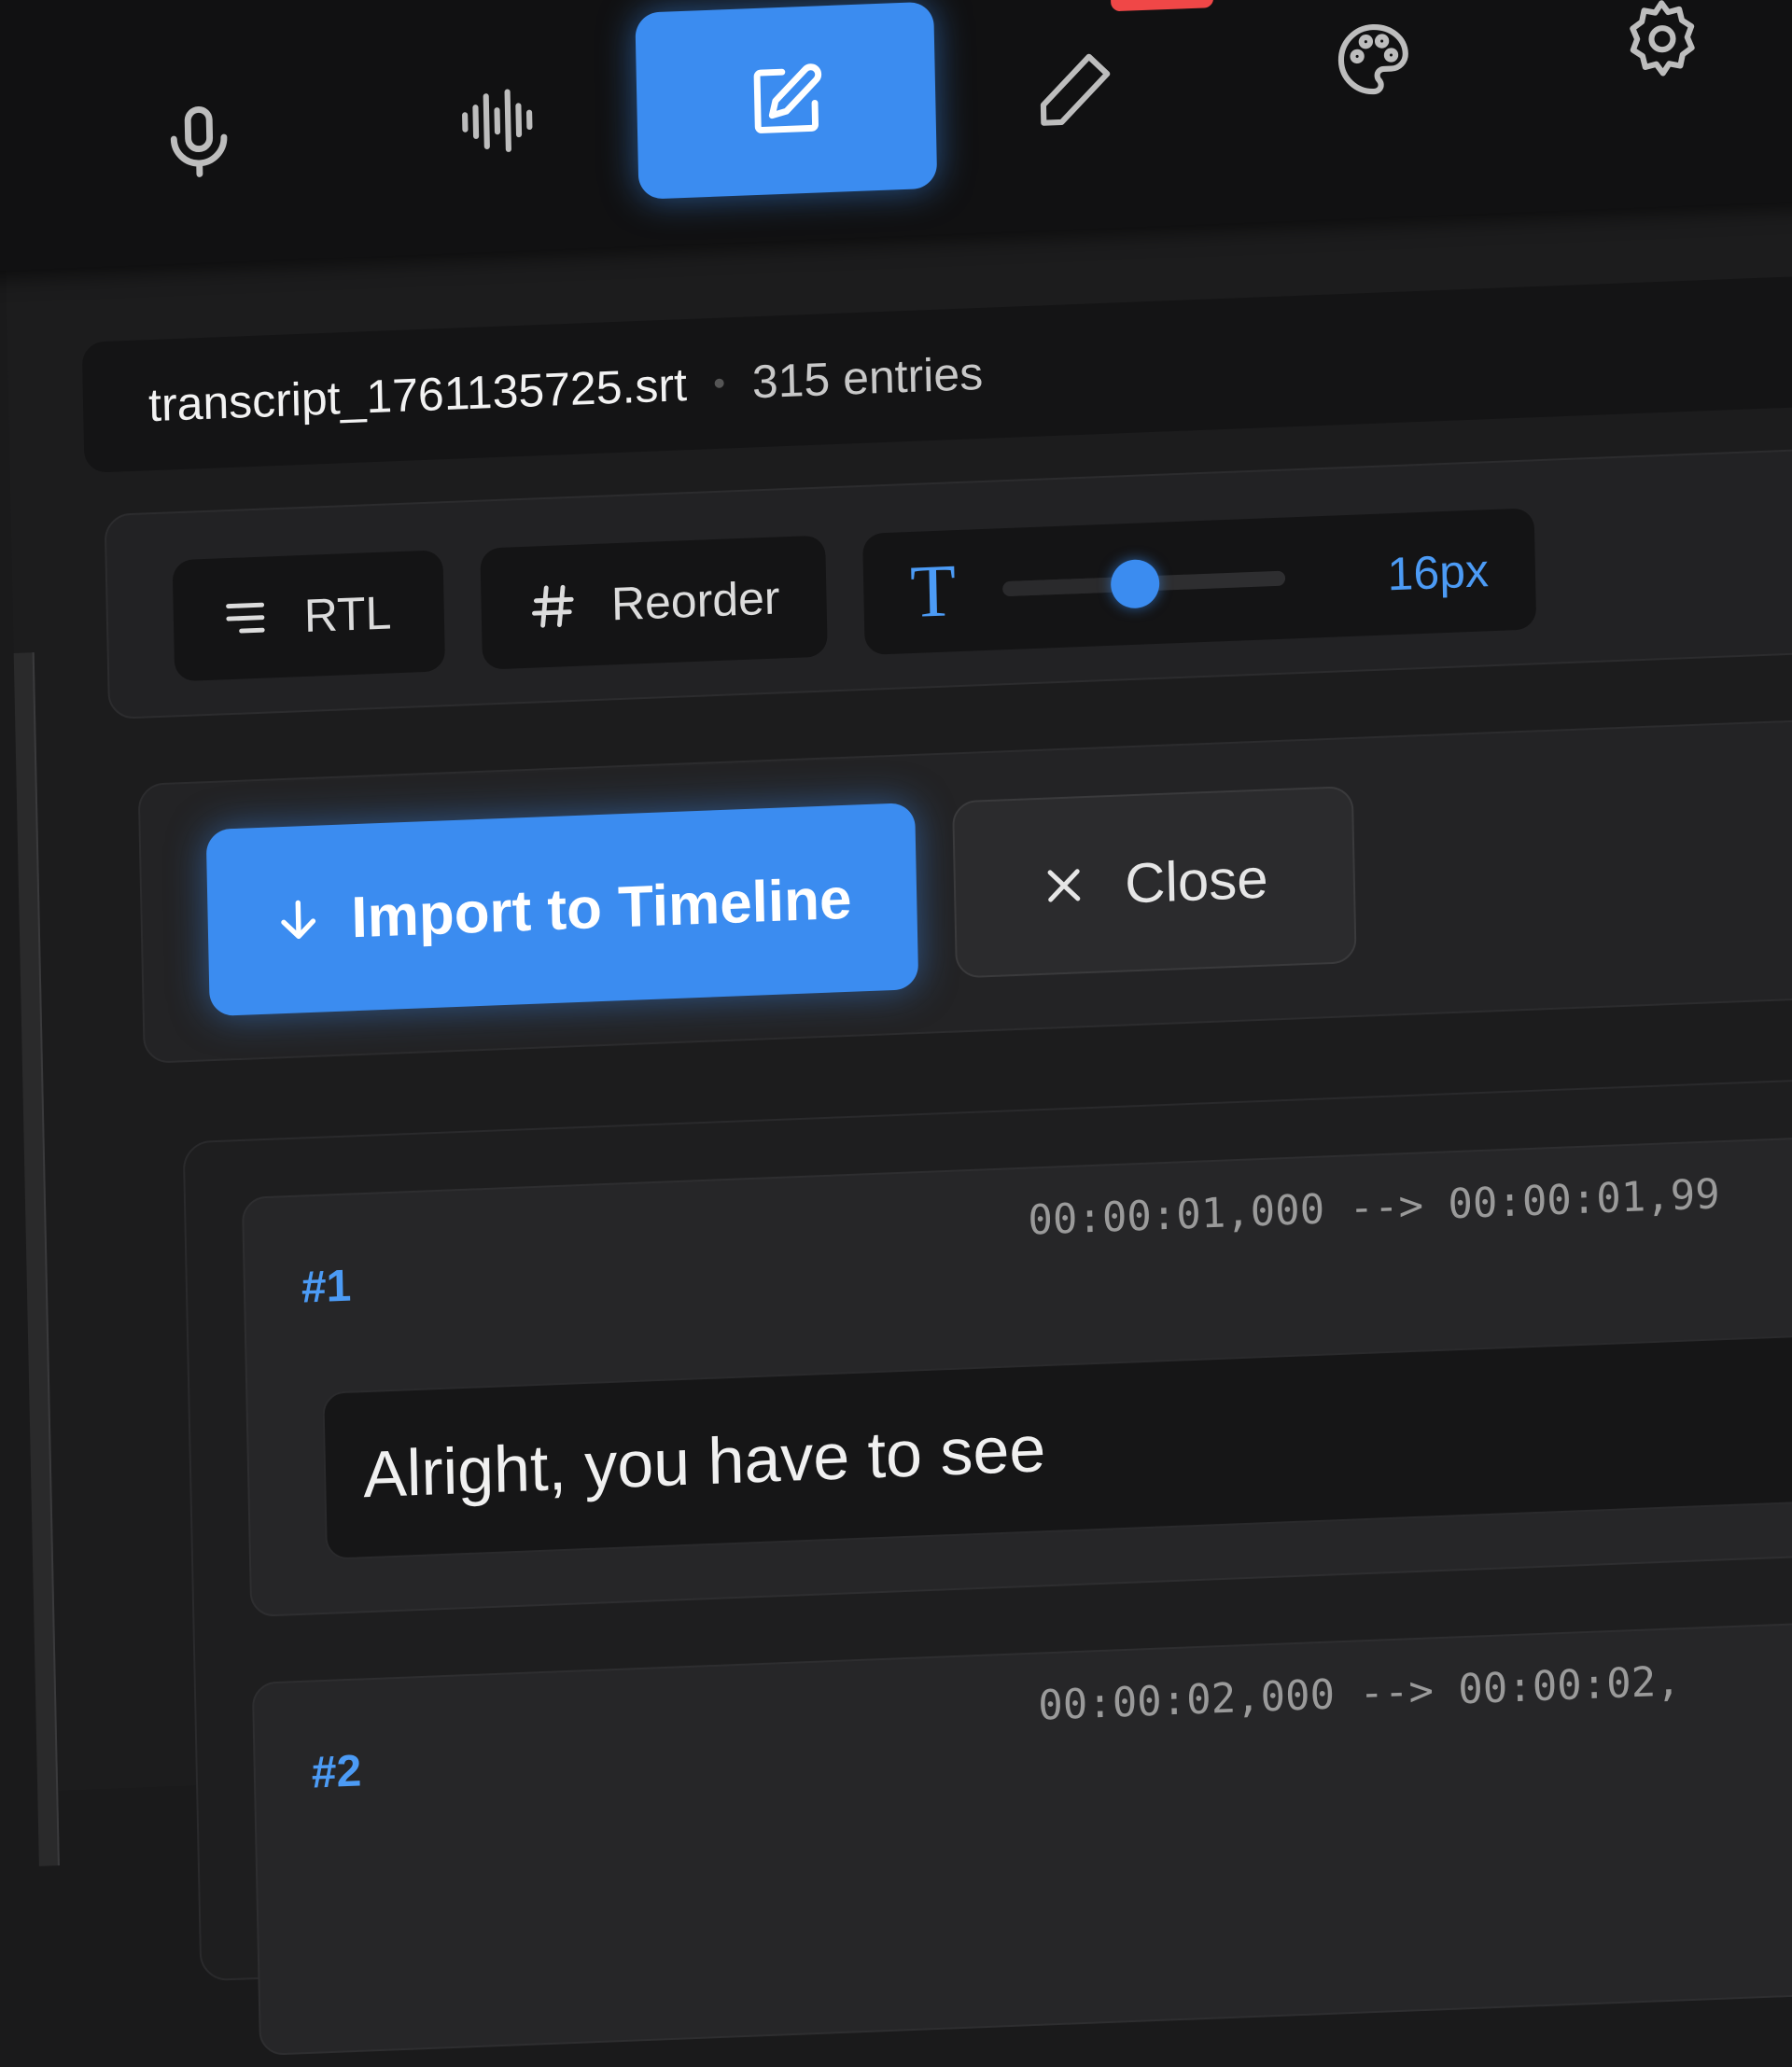 This screenshot has width=1792, height=2067. I want to click on slider-thumb, so click(1135, 583).